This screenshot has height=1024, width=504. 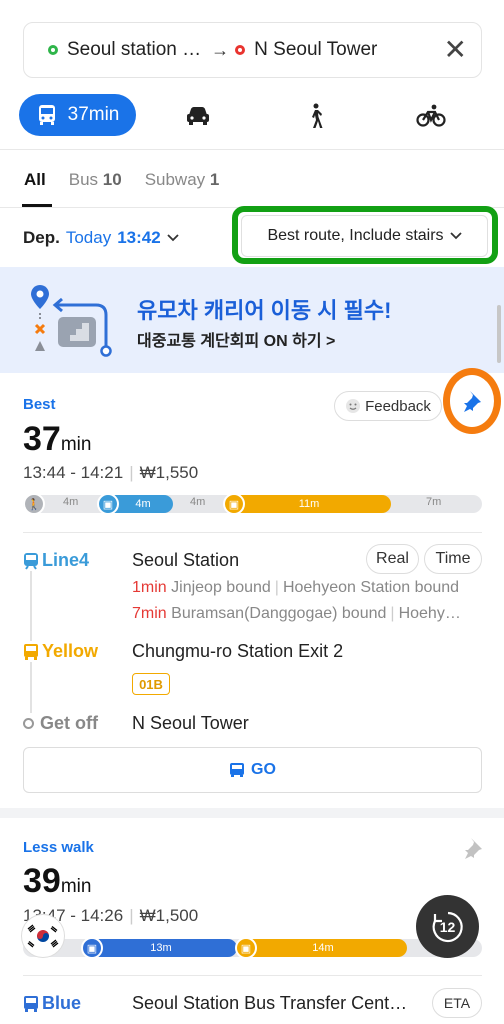 I want to click on stairs-route-illustration-icon, so click(x=71, y=321).